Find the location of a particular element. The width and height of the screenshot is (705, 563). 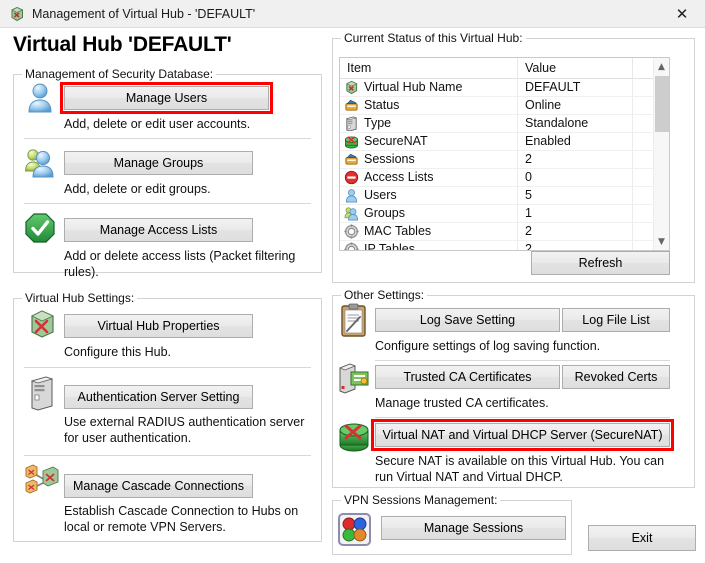

table-row: Users 5 is located at coordinates (504, 196).